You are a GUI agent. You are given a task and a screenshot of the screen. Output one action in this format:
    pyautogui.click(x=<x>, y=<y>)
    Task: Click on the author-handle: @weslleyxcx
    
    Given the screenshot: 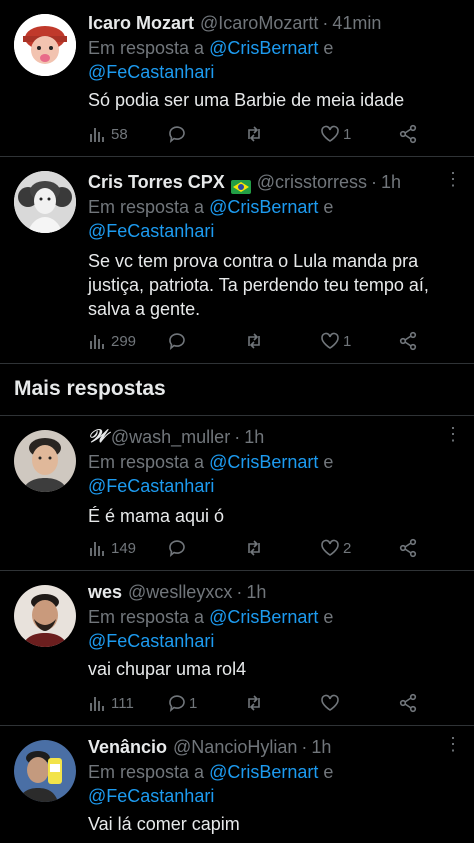 What is the action you would take?
    pyautogui.click(x=180, y=592)
    